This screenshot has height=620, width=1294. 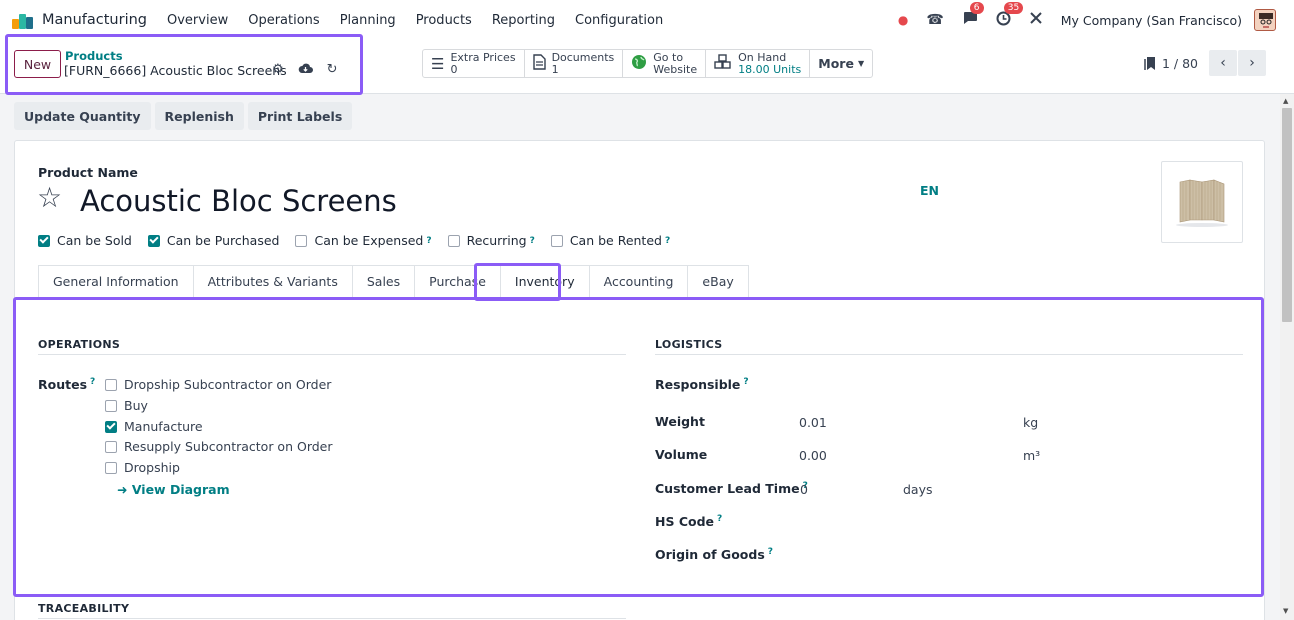 What do you see at coordinates (1223, 63) in the screenshot?
I see `pager-previous-button: ‹` at bounding box center [1223, 63].